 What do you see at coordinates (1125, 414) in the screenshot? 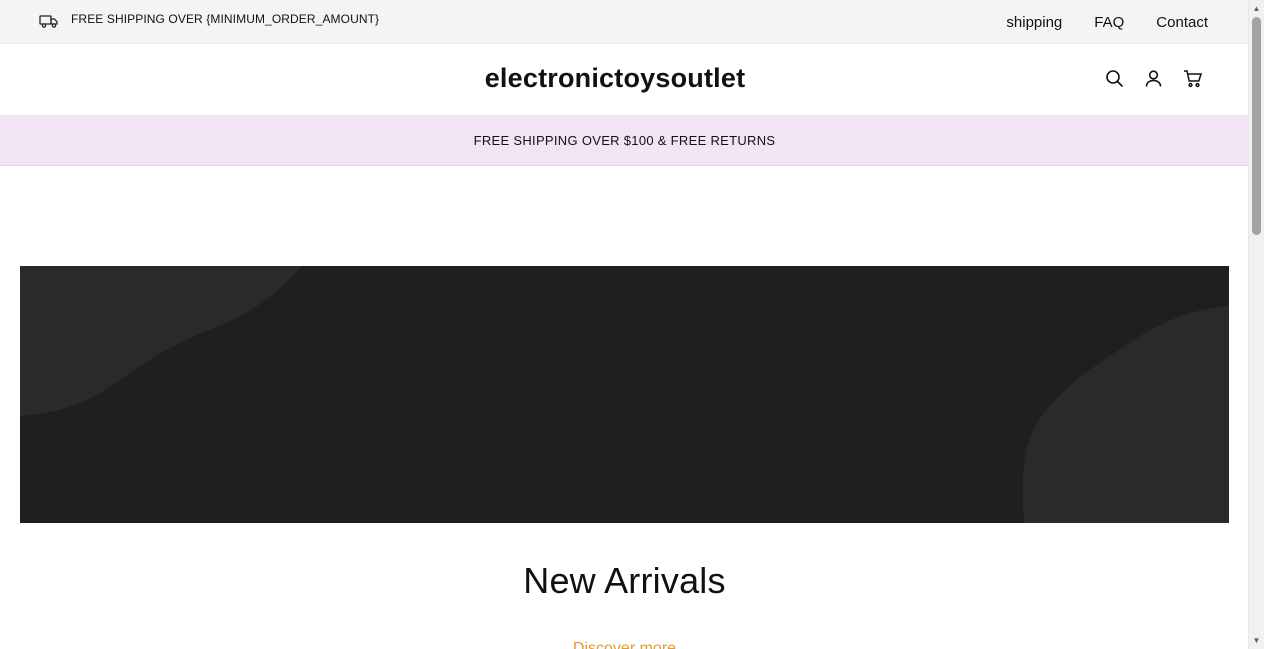
I see `hero-blob-bottom-right` at bounding box center [1125, 414].